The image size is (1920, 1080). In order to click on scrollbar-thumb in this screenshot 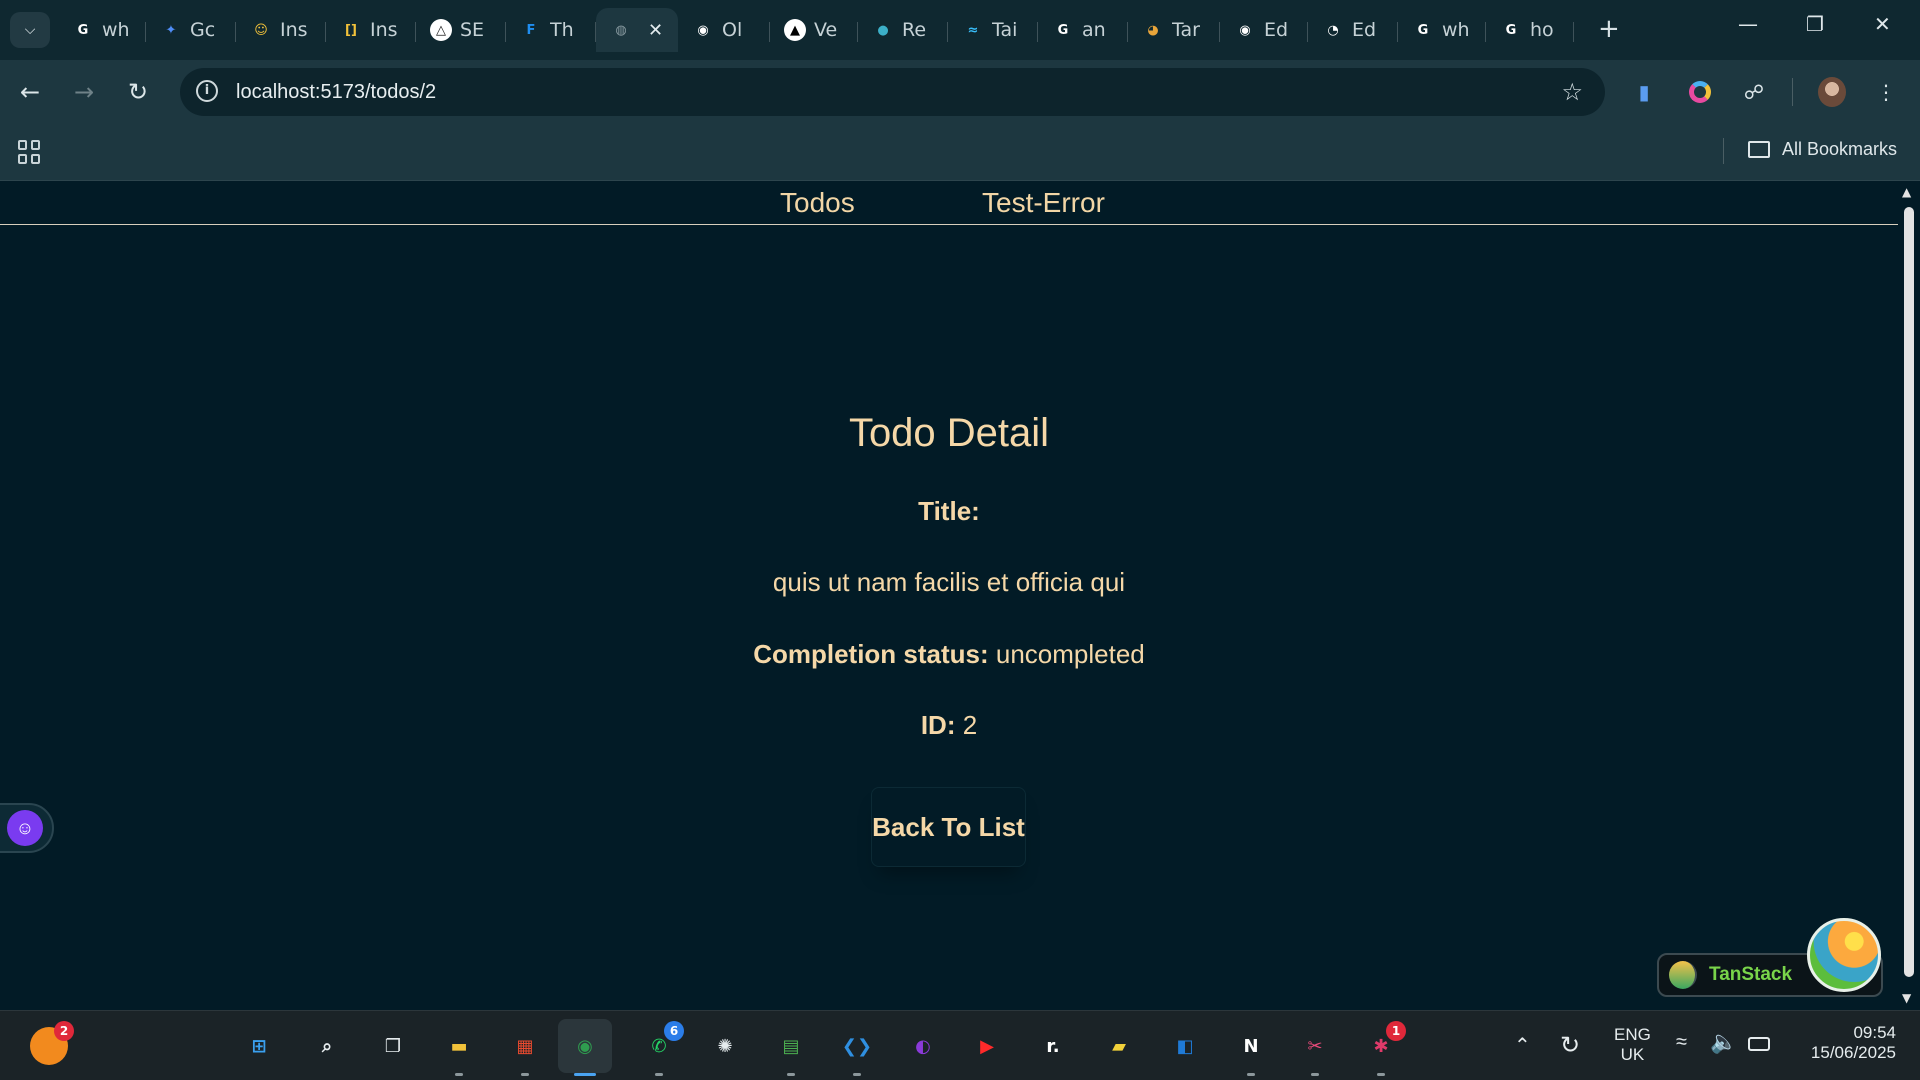, I will do `click(1909, 592)`.